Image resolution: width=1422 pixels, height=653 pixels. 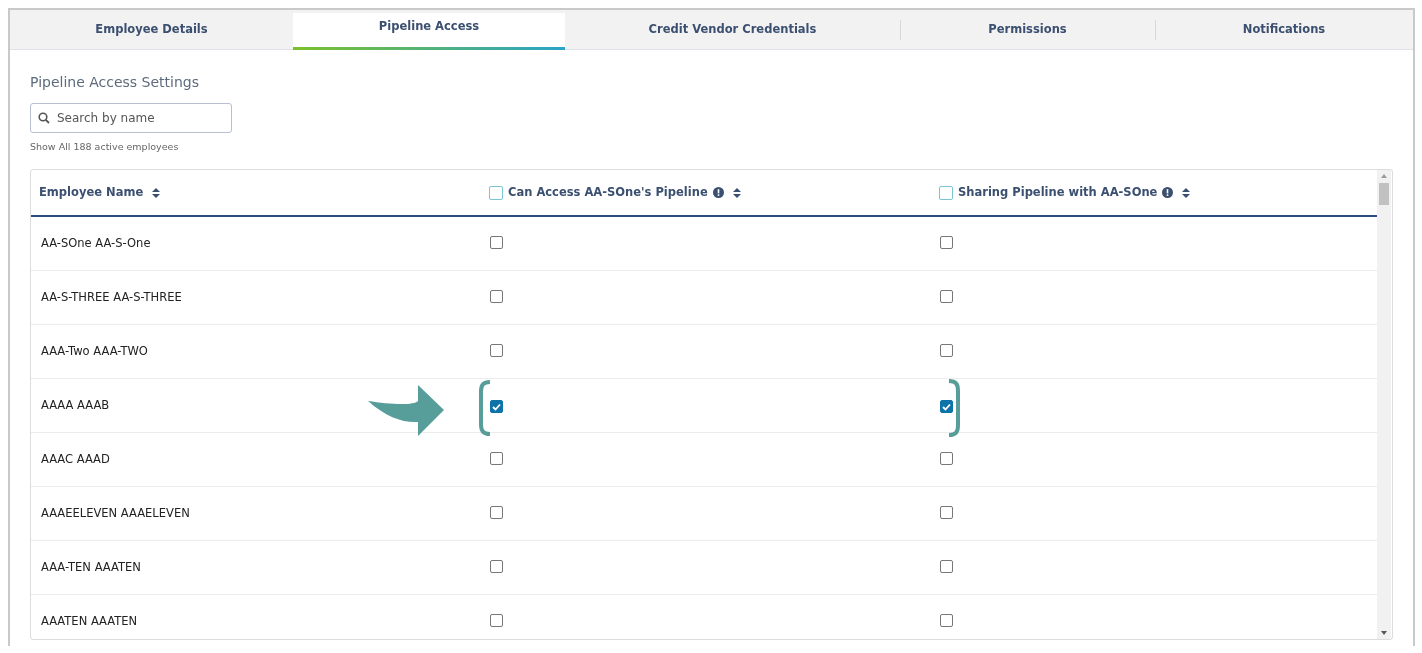 What do you see at coordinates (1384, 404) in the screenshot?
I see `scrollbar` at bounding box center [1384, 404].